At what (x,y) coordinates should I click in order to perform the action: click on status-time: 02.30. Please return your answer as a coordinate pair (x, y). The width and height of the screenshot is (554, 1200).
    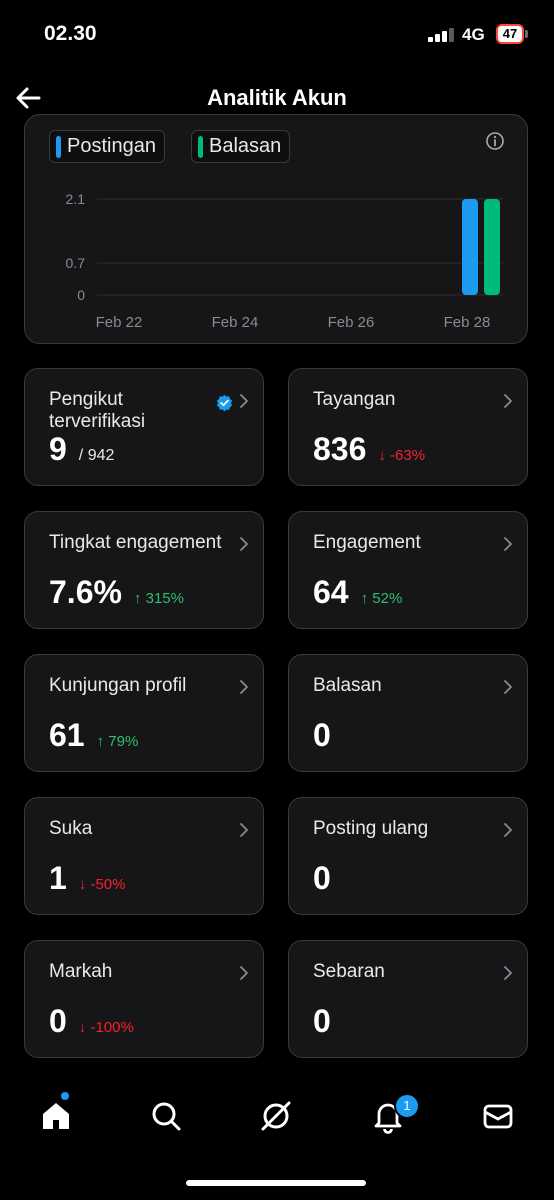
    Looking at the image, I should click on (70, 33).